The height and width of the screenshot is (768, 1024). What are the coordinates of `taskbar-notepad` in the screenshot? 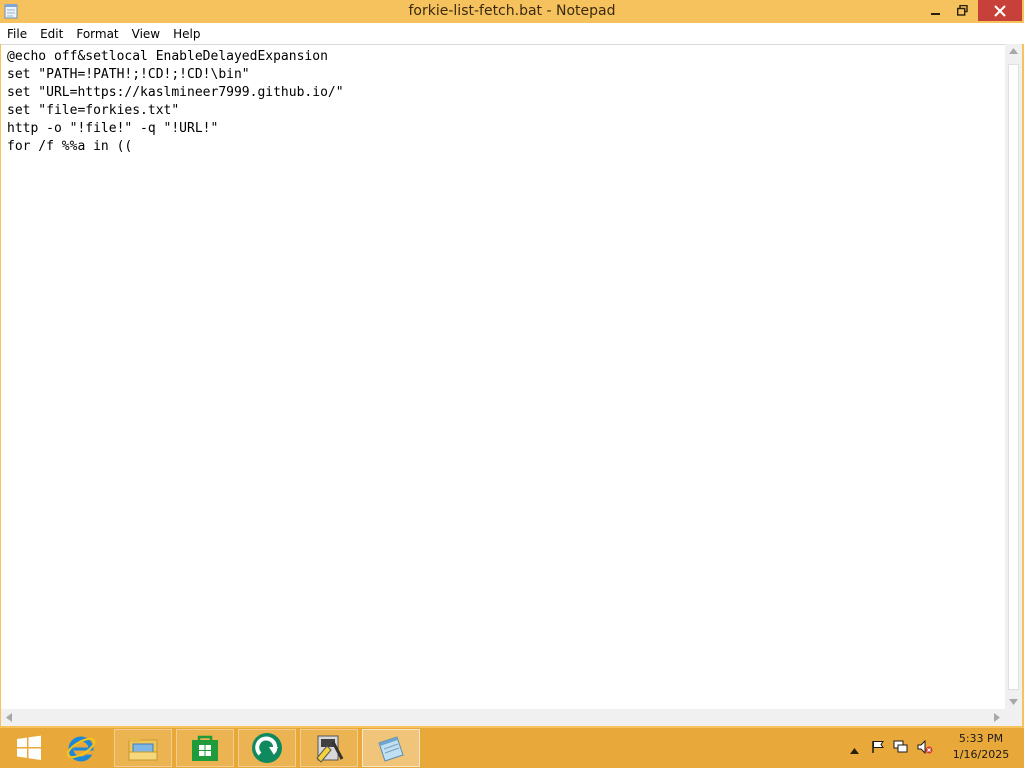 It's located at (391, 748).